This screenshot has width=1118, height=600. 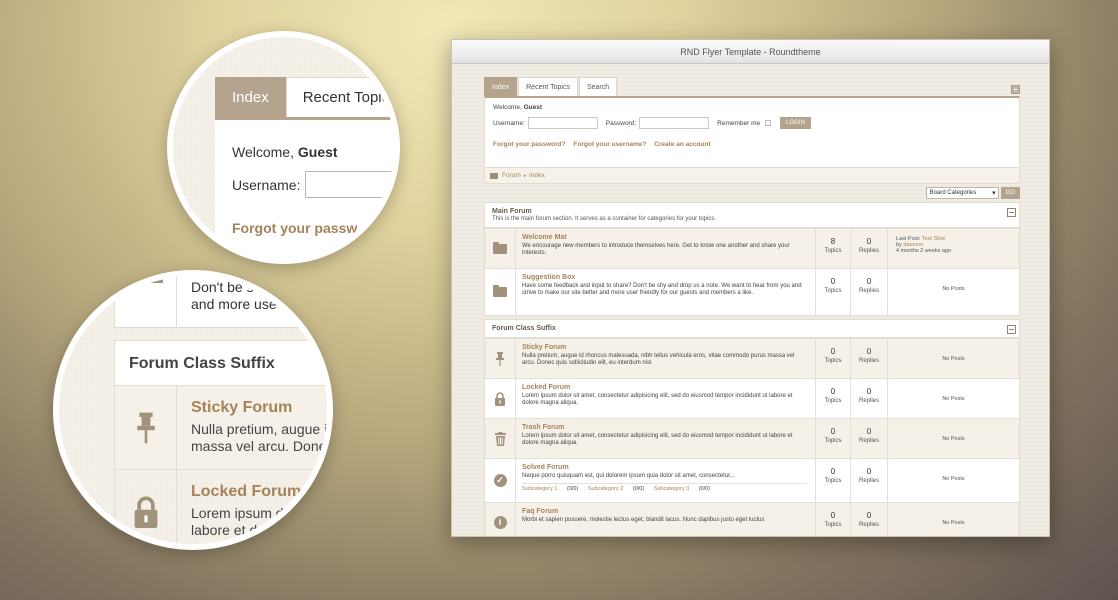 What do you see at coordinates (507, 107) in the screenshot?
I see `welcome-prefix: Welcome,` at bounding box center [507, 107].